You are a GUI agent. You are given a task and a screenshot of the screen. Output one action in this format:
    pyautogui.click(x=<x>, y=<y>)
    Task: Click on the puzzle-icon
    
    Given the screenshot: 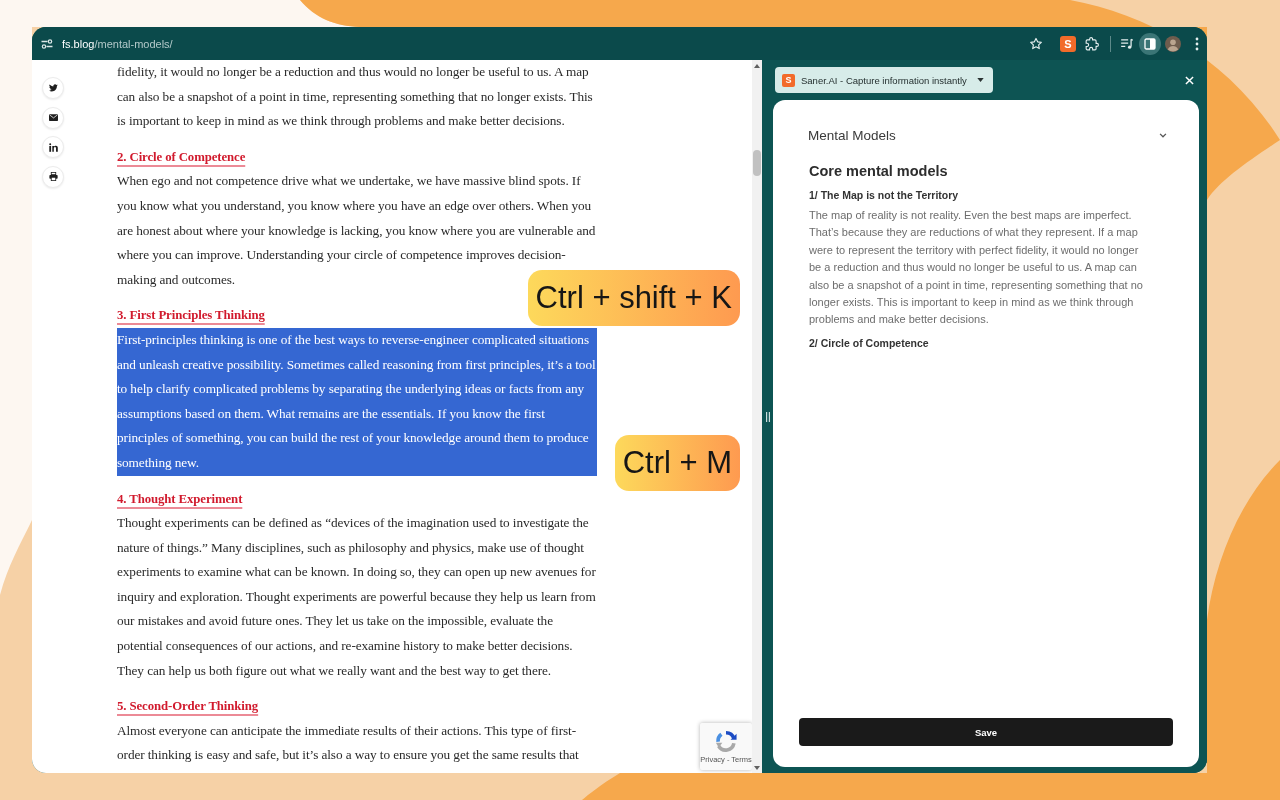 What is the action you would take?
    pyautogui.click(x=1092, y=43)
    